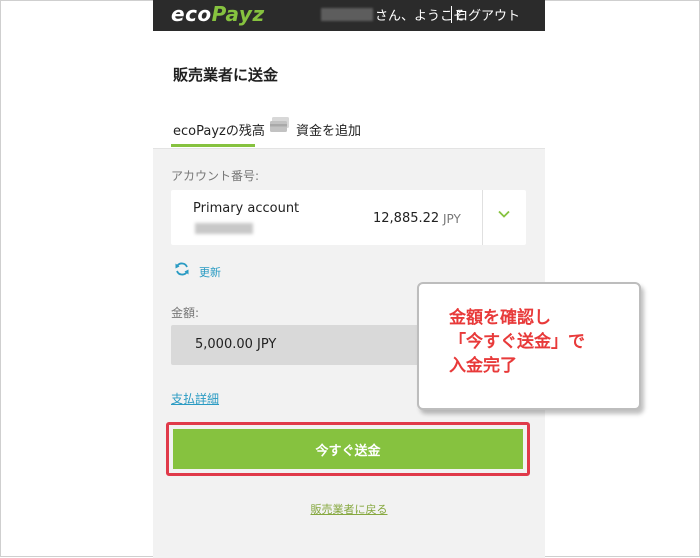  Describe the element at coordinates (406, 218) in the screenshot. I see `account-balance: 12,885.22` at that location.